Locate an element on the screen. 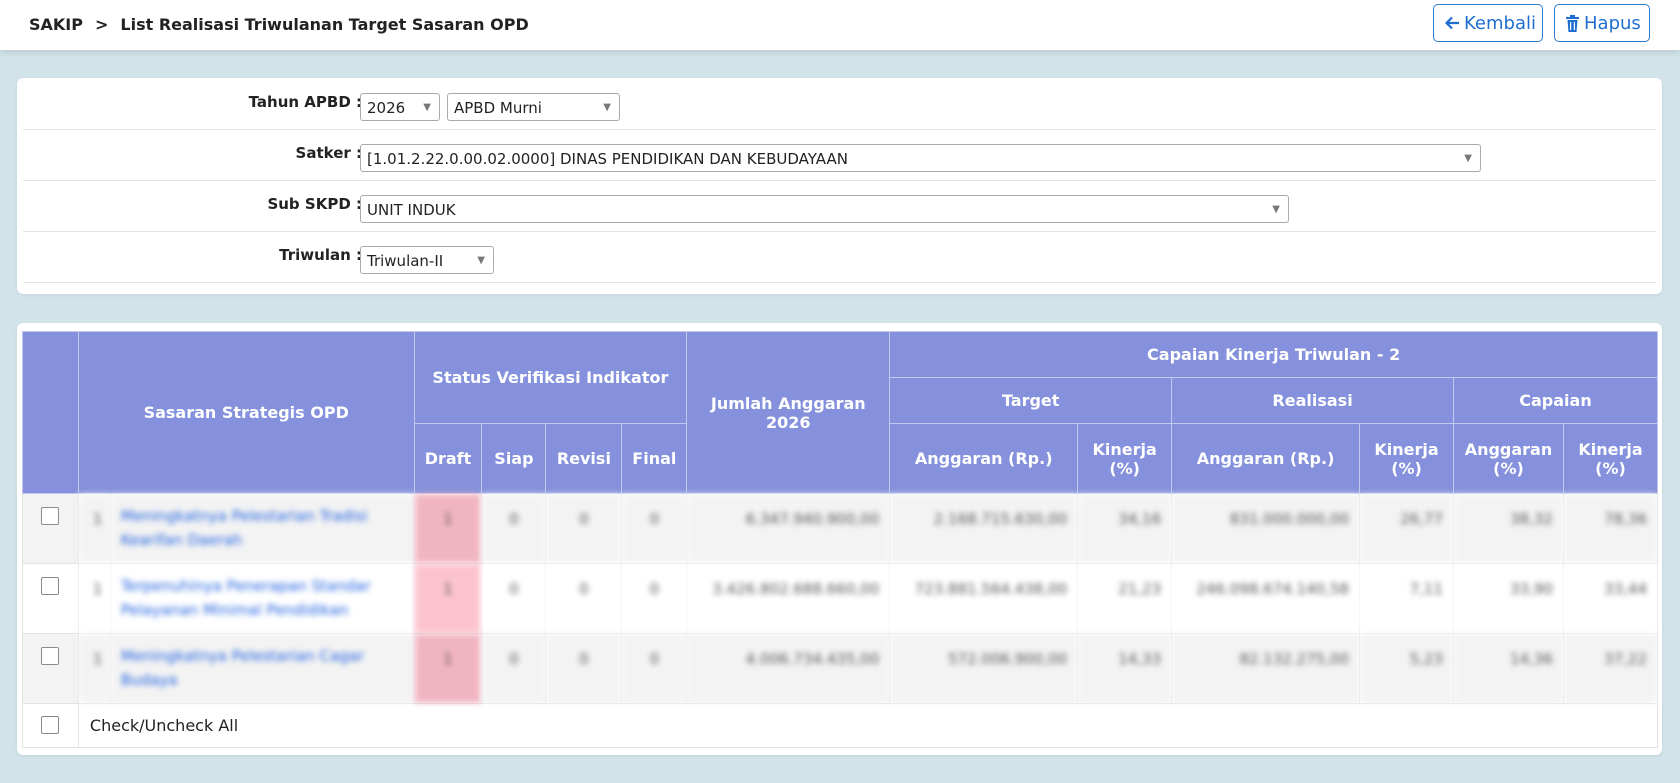 The width and height of the screenshot is (1680, 783). realisasi-kinerja: 7,11 is located at coordinates (1406, 598).